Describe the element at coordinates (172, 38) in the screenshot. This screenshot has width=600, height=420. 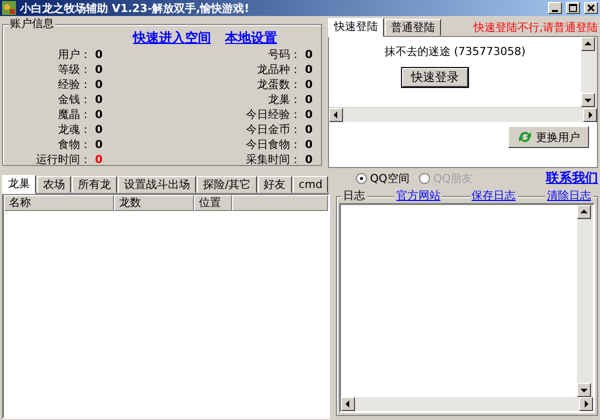
I see `header-link: 快速进入空间` at that location.